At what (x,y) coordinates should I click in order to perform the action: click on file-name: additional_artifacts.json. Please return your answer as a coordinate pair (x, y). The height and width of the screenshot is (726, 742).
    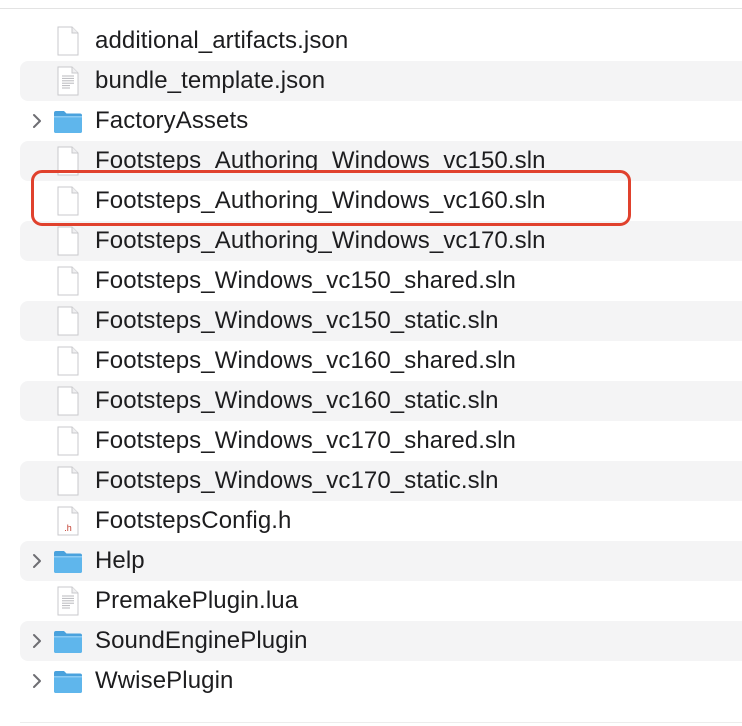
    Looking at the image, I should click on (222, 40).